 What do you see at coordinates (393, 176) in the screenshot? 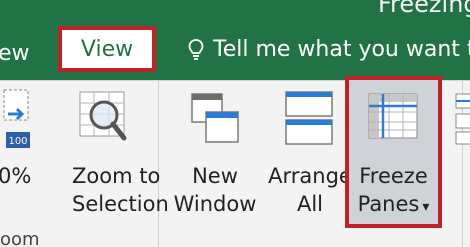
I see `freeze-panes-label-1: Freeze` at bounding box center [393, 176].